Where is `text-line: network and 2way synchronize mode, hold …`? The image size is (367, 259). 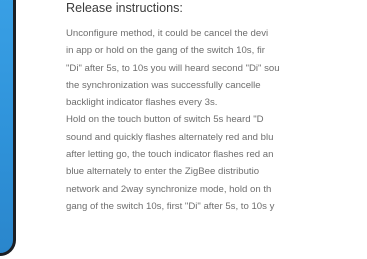
text-line: network and 2way synchronize mode, hold … is located at coordinates (169, 189).